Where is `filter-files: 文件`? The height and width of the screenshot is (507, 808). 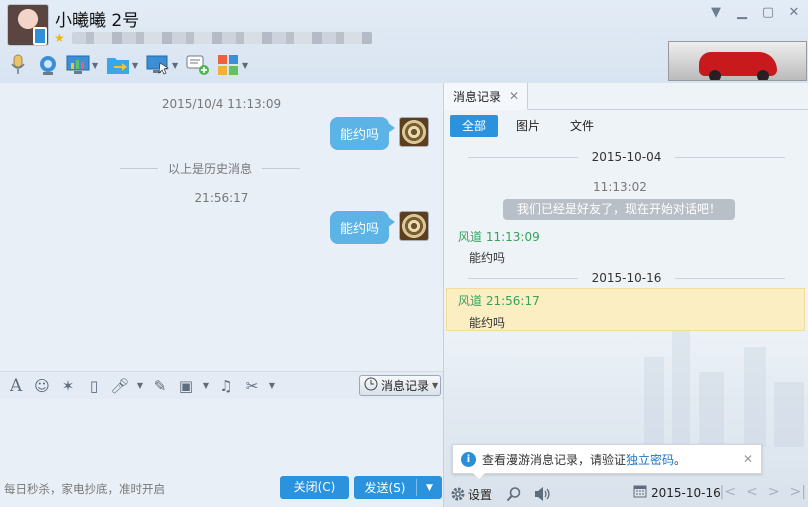 filter-files: 文件 is located at coordinates (582, 126).